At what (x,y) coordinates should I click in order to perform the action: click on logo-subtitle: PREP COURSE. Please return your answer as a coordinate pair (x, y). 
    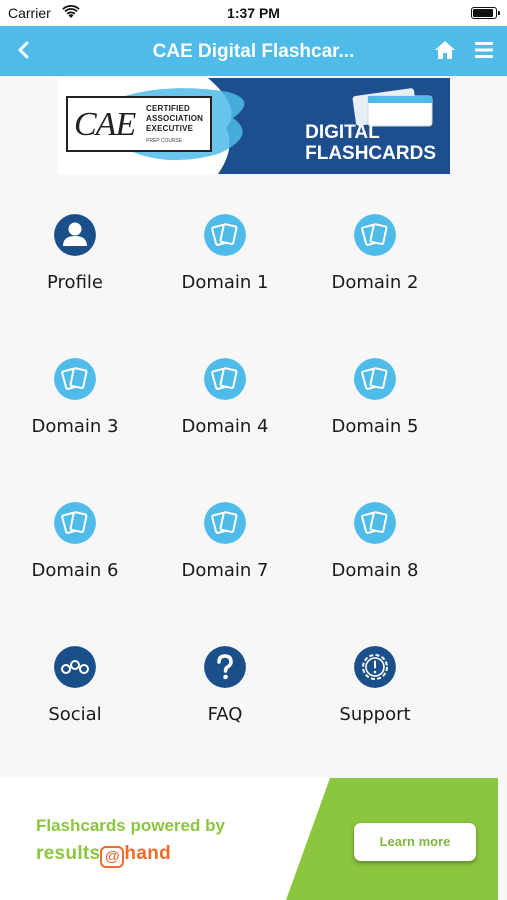
    Looking at the image, I should click on (164, 141).